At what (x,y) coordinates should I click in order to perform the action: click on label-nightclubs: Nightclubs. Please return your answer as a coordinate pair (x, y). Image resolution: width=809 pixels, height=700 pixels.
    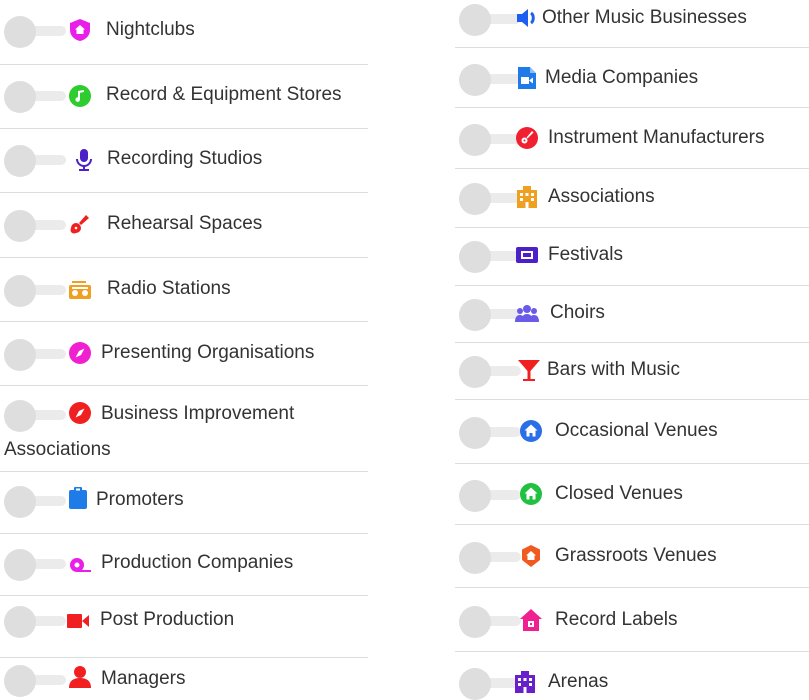
    Looking at the image, I should click on (150, 29).